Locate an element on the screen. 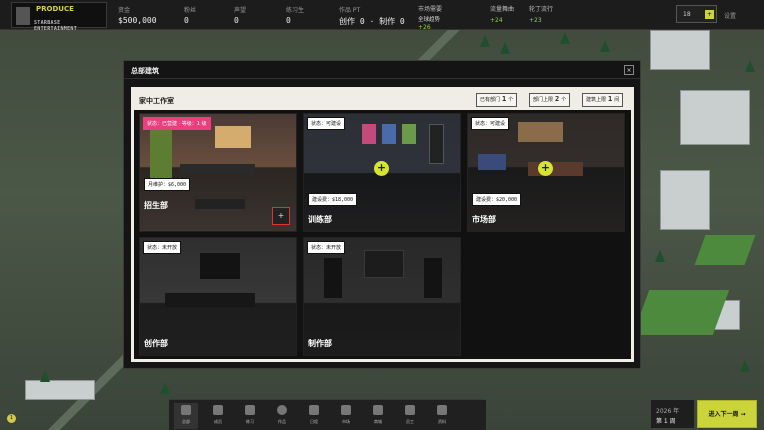 The width and height of the screenshot is (764, 430). build-cost-label: 建设费：$20,000 is located at coordinates (497, 199).